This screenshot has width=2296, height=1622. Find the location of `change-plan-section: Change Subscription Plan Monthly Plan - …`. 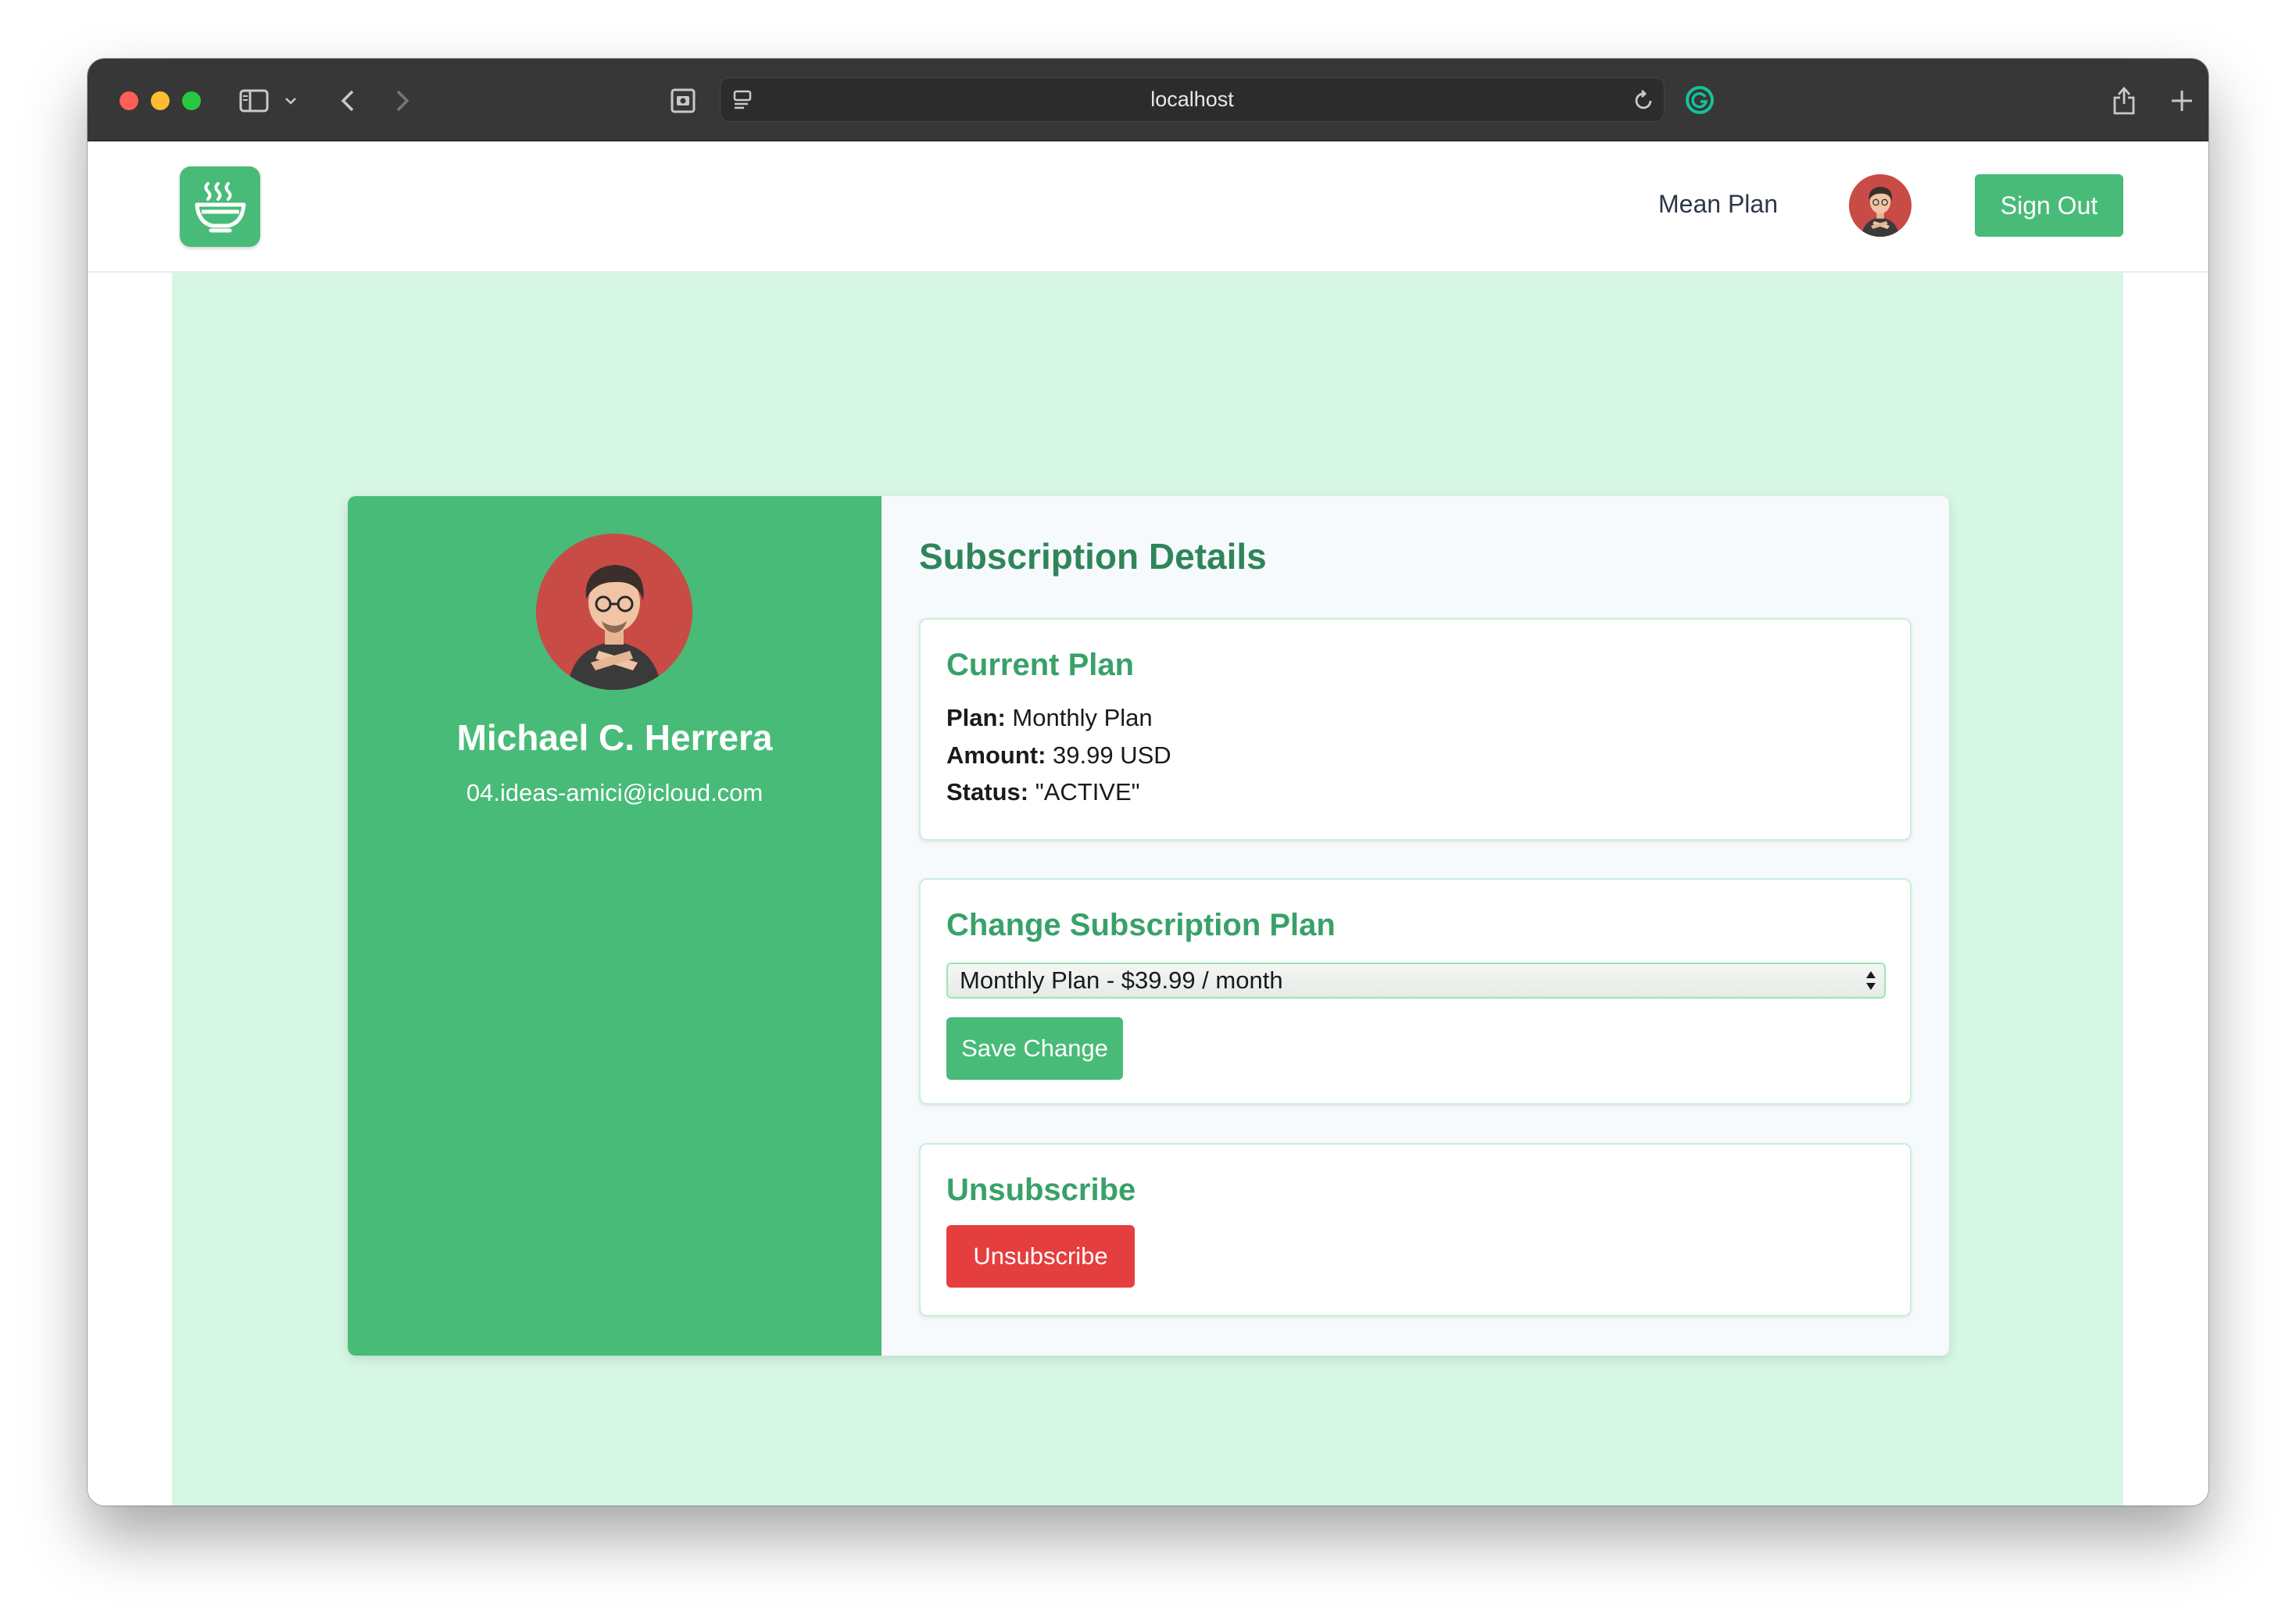

change-plan-section: Change Subscription Plan Monthly Plan - … is located at coordinates (1416, 991).